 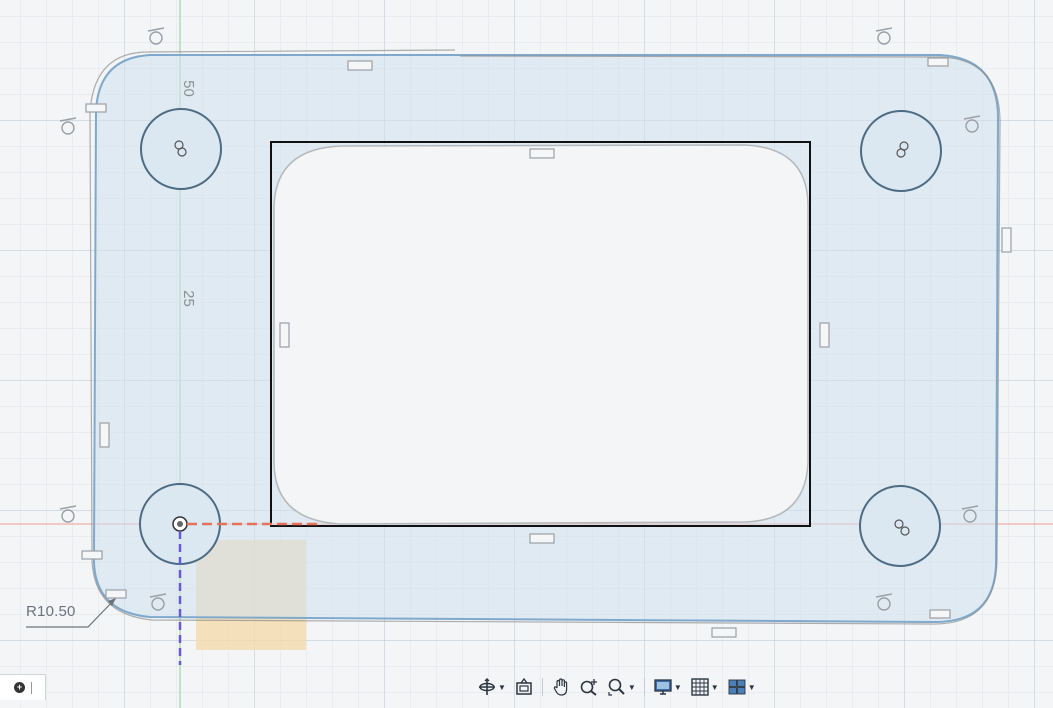 I want to click on viewports-icon, so click(x=737, y=687).